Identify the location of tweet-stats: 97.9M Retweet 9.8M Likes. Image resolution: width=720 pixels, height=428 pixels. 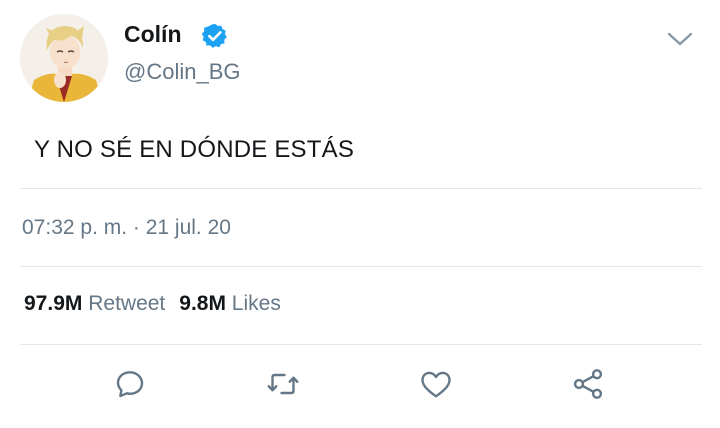
(152, 304).